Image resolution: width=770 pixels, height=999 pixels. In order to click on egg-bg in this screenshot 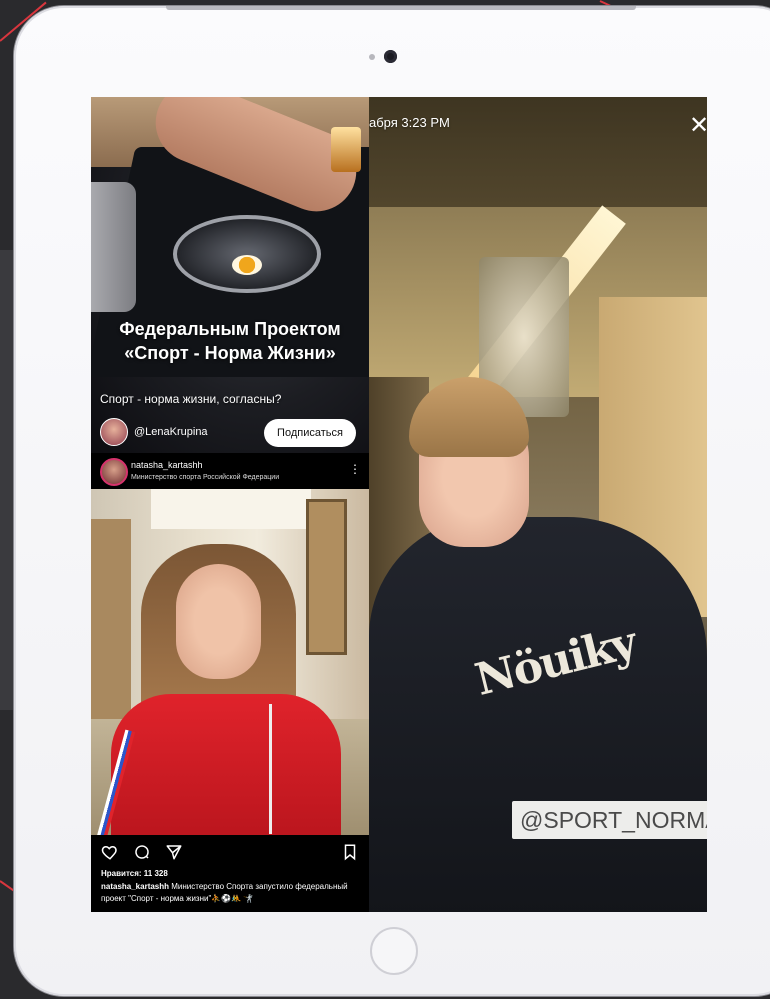, I will do `click(247, 265)`.